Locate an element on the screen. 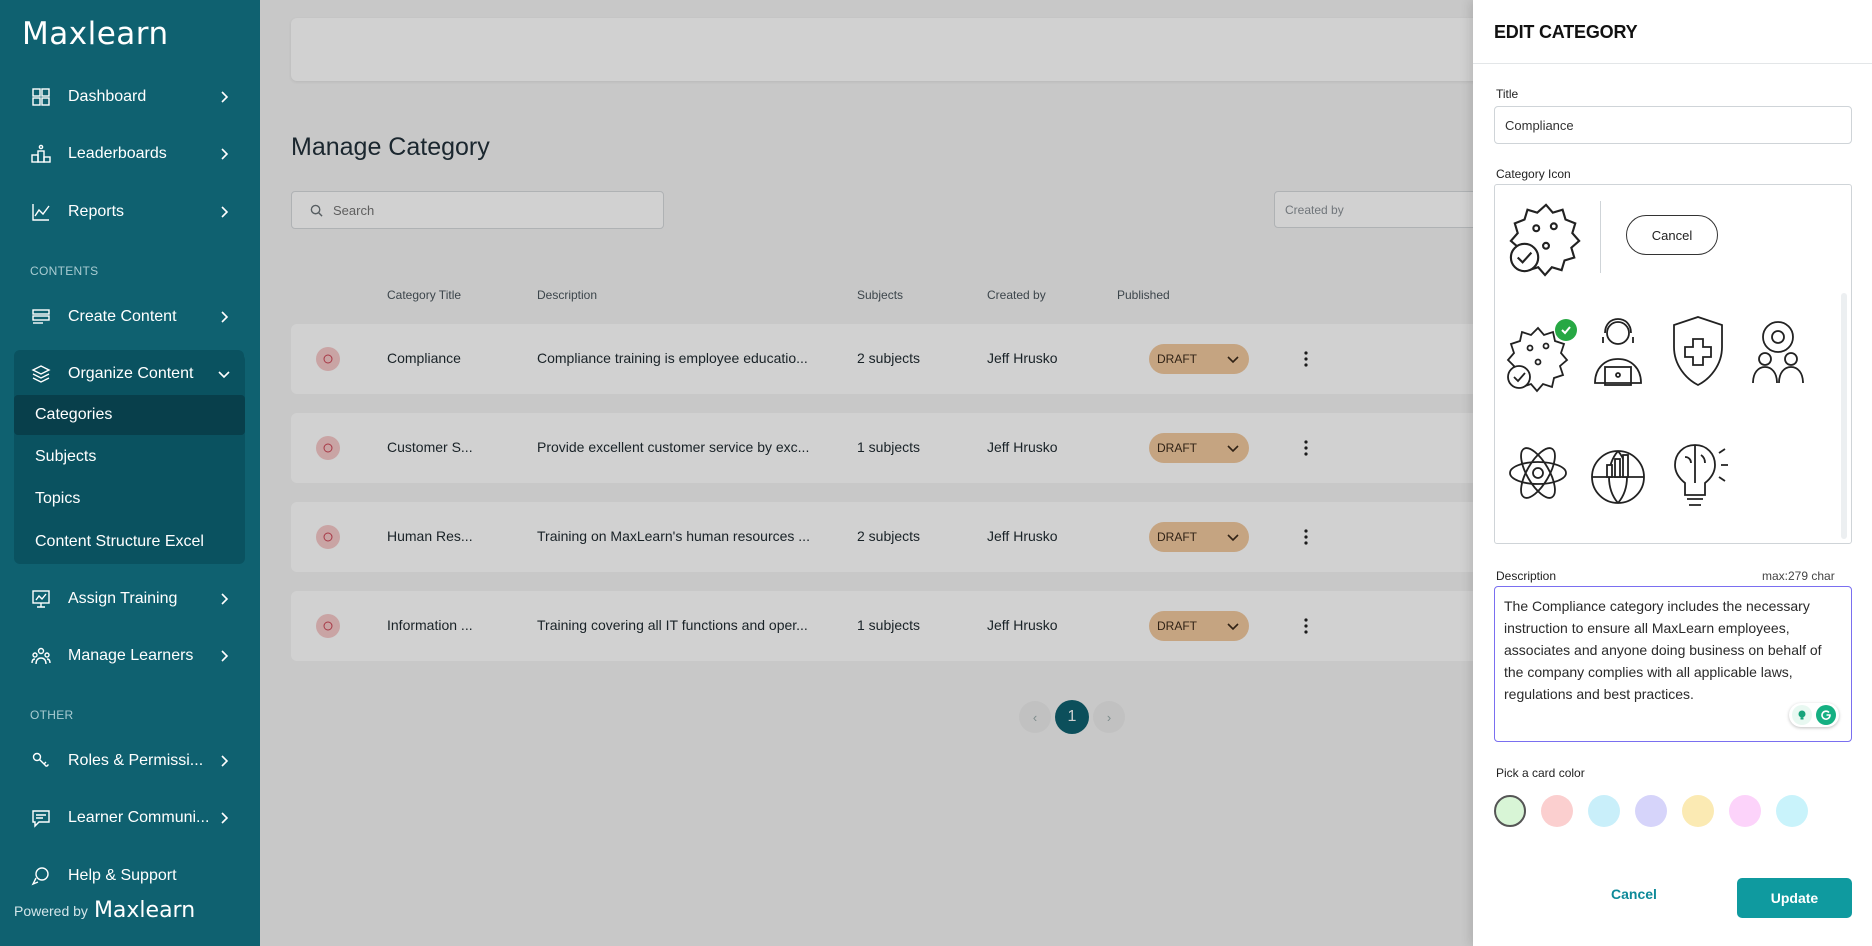 Image resolution: width=1872 pixels, height=946 pixels. atom-icon is located at coordinates (1538, 475).